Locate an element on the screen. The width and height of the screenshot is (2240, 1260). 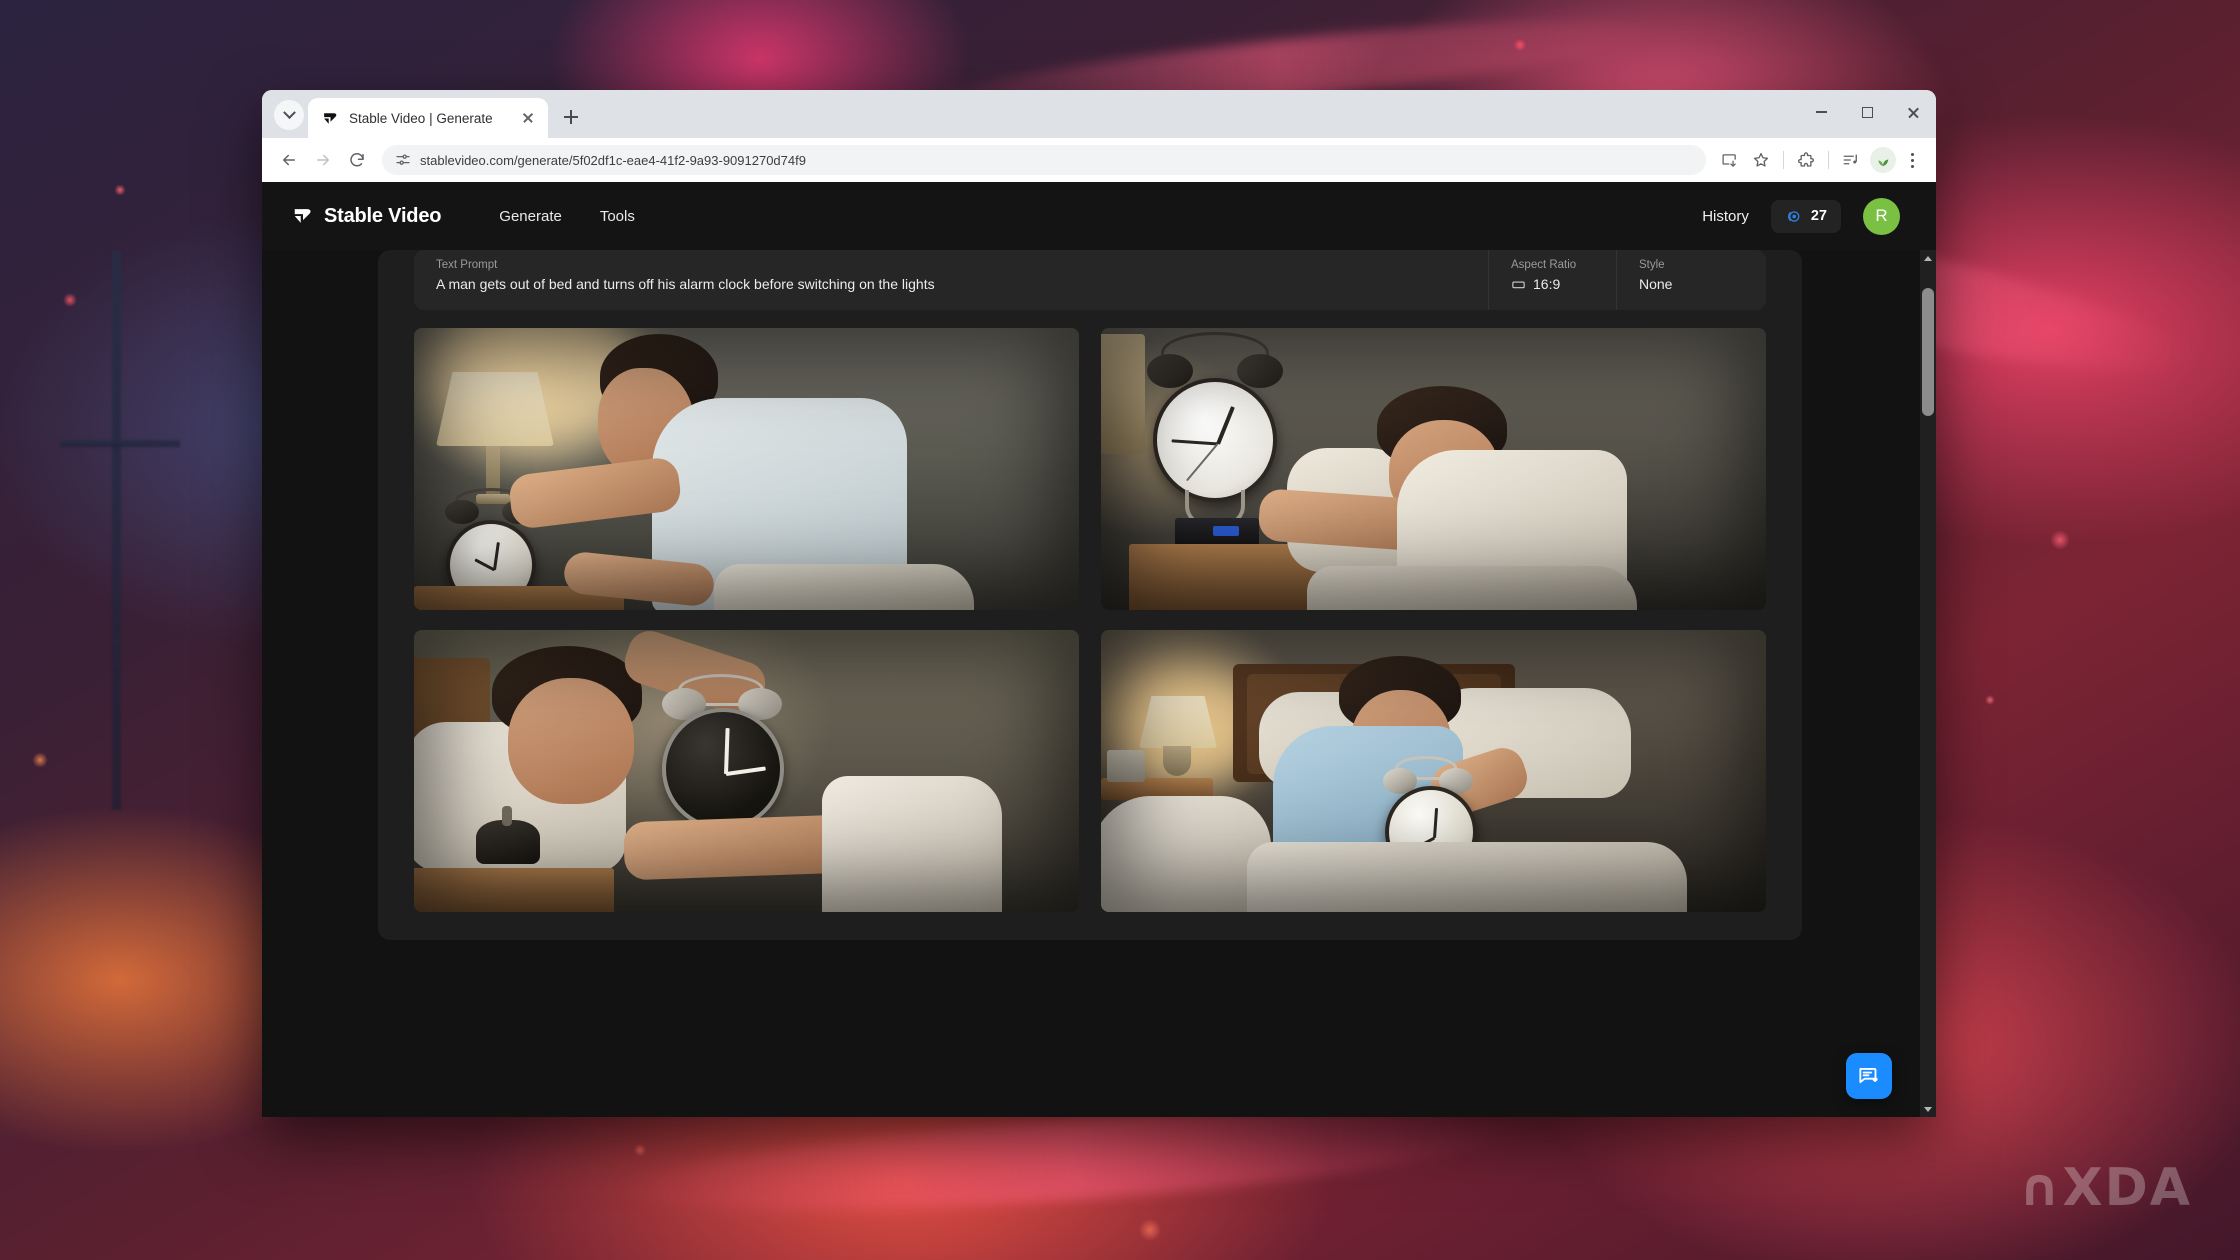
window-close-button is located at coordinates (1913, 112).